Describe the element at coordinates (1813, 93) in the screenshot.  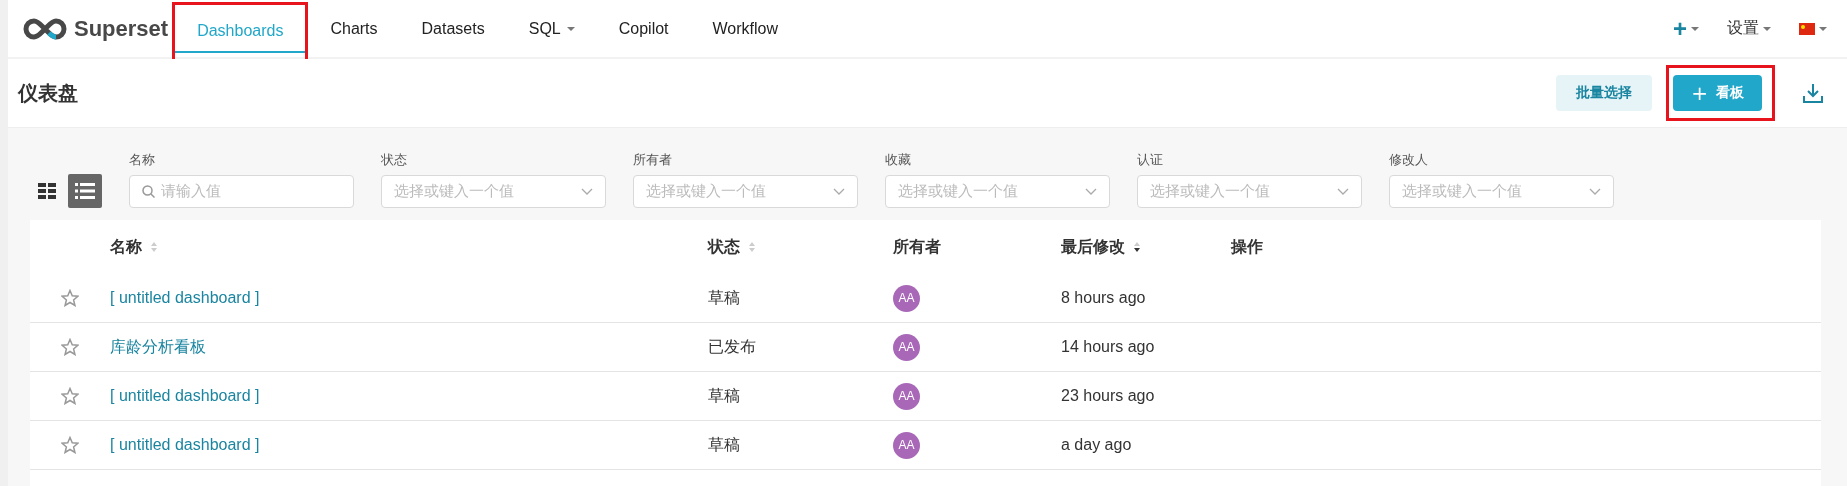
I see `download-icon` at that location.